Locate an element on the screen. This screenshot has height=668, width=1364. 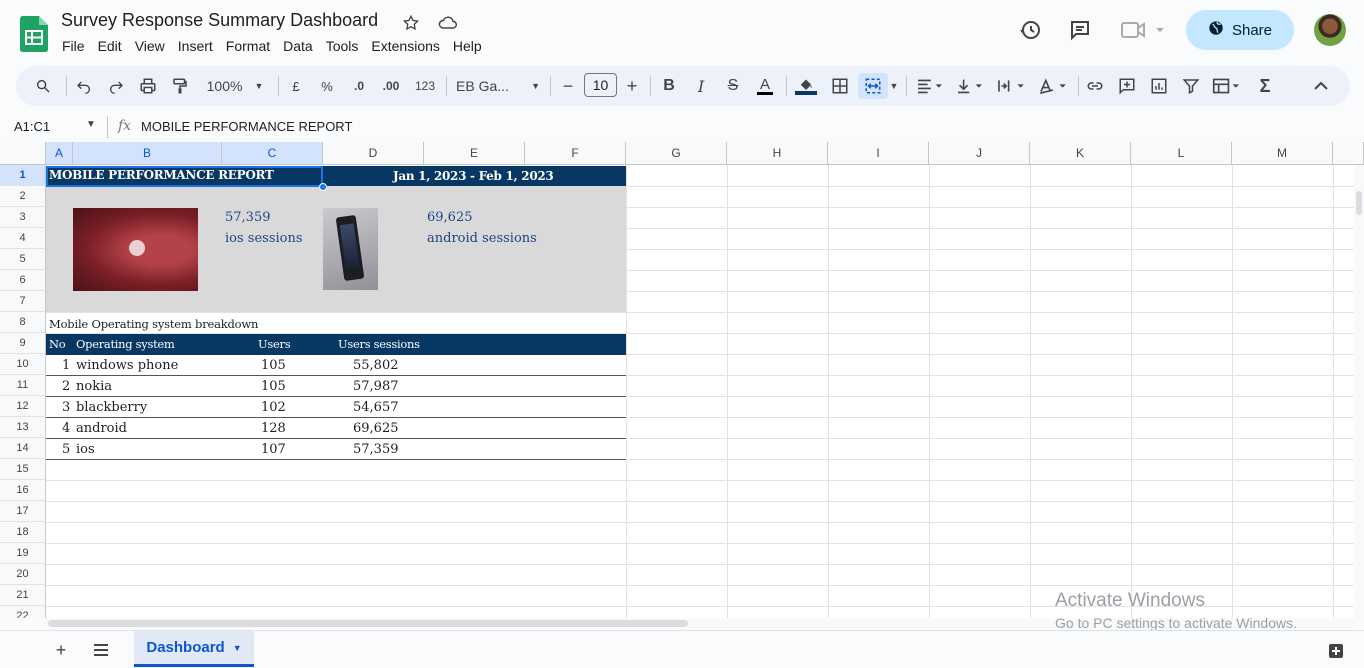
chevron-down-icon: ▼ is located at coordinates (237, 648).